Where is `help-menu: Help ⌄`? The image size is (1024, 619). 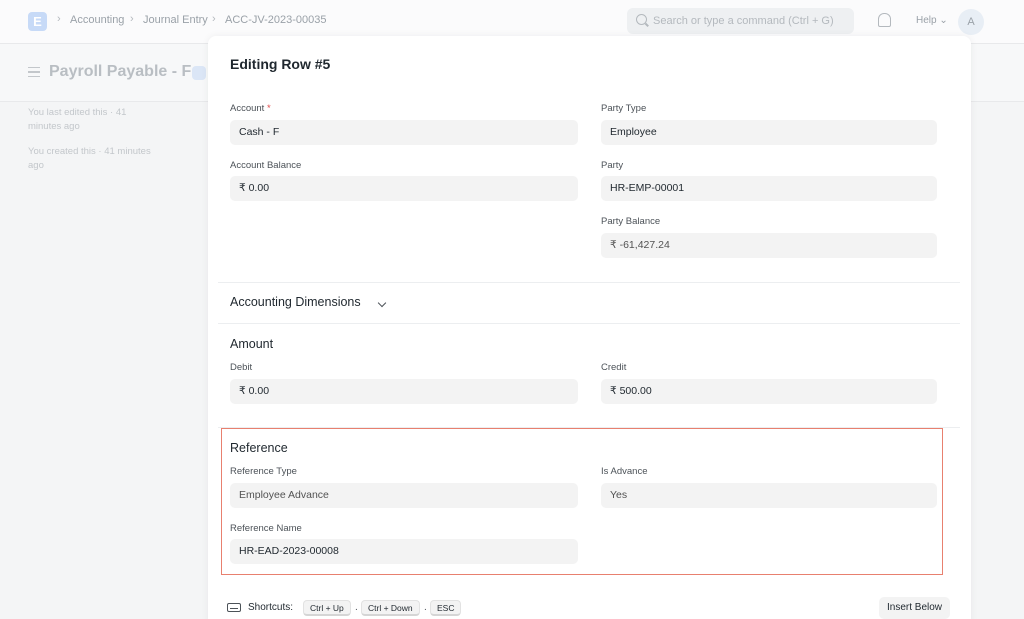
help-menu: Help ⌄ is located at coordinates (932, 20).